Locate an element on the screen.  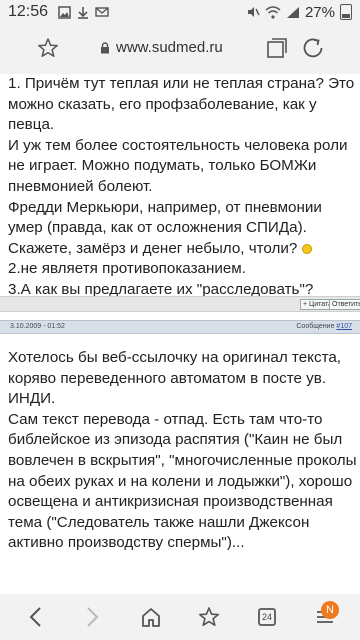
tab-switcher-button is located at coordinates (277, 48).